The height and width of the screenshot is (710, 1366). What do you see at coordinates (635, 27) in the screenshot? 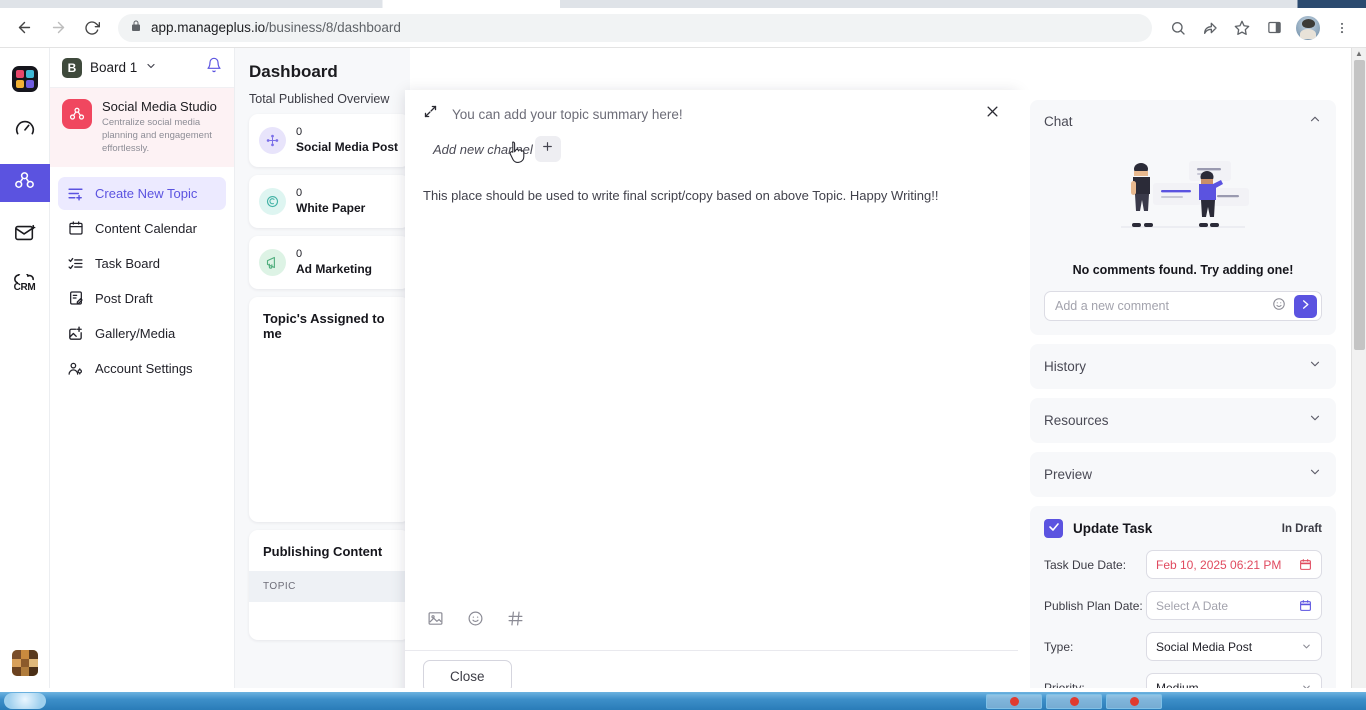
I see `address-bar: app.manageplus.io/business/8/dashboard` at bounding box center [635, 27].